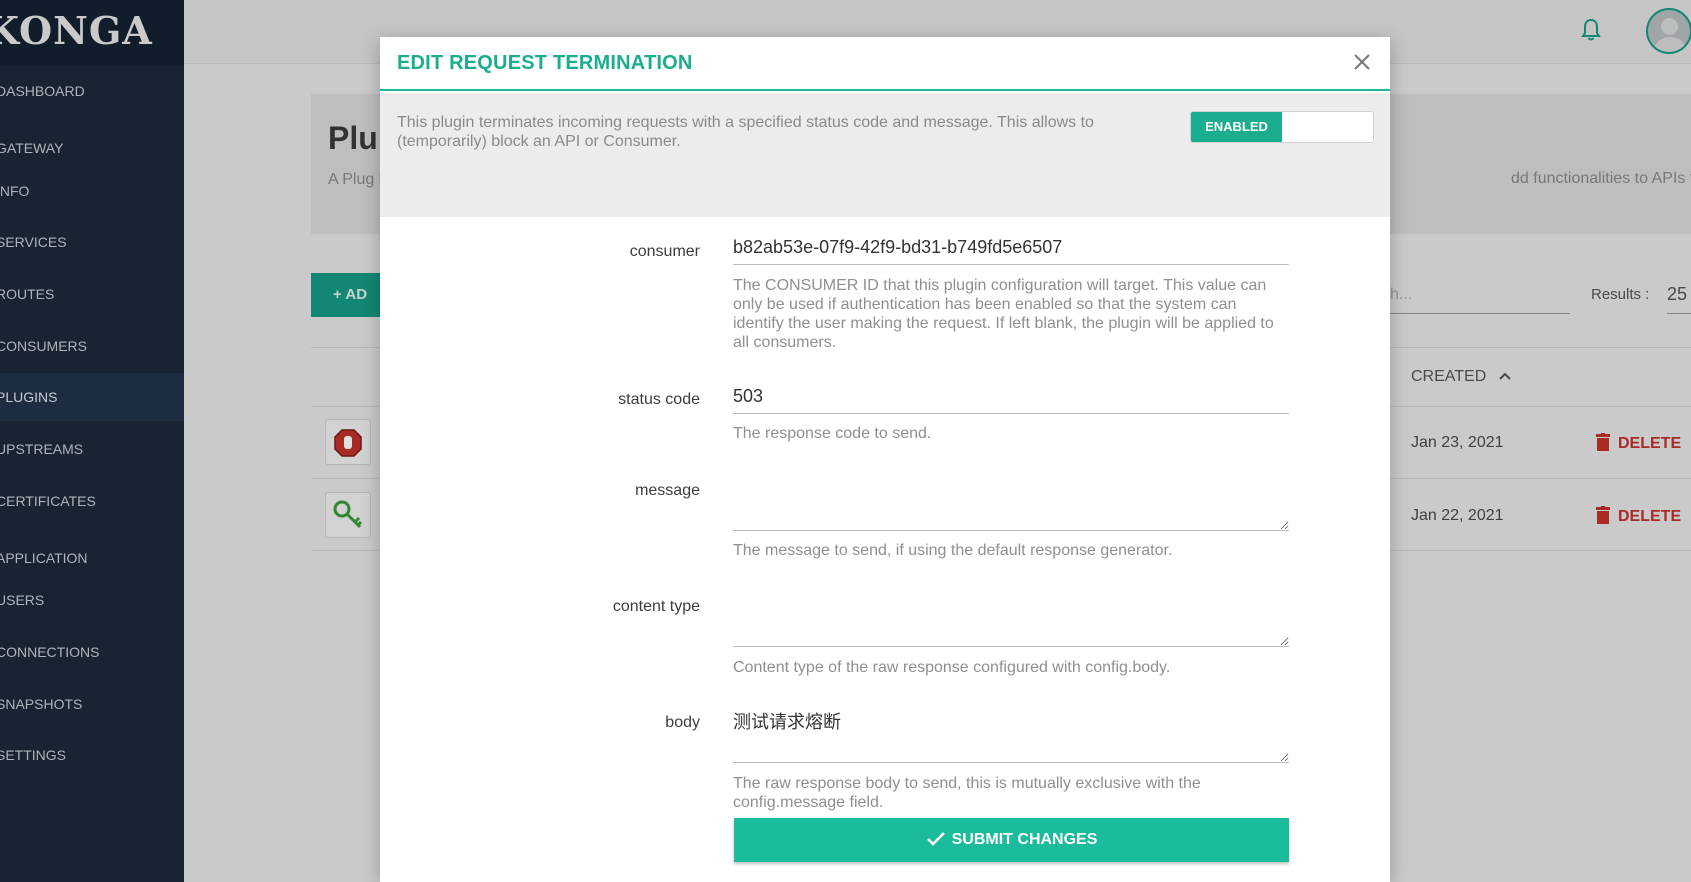 The height and width of the screenshot is (882, 1691). Describe the element at coordinates (1011, 735) in the screenshot. I see `body-field: 测试请求熔断` at that location.